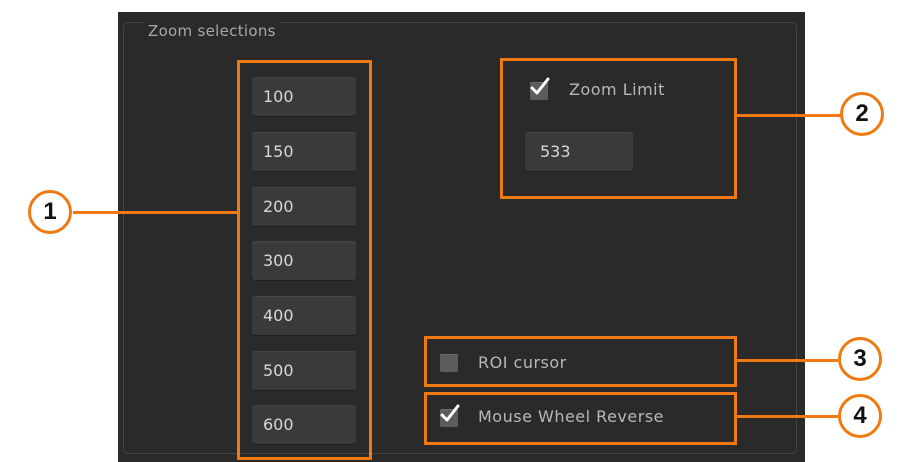 Image resolution: width=903 pixels, height=462 pixels. What do you see at coordinates (618, 128) in the screenshot?
I see `highlight-box-zoom-limit` at bounding box center [618, 128].